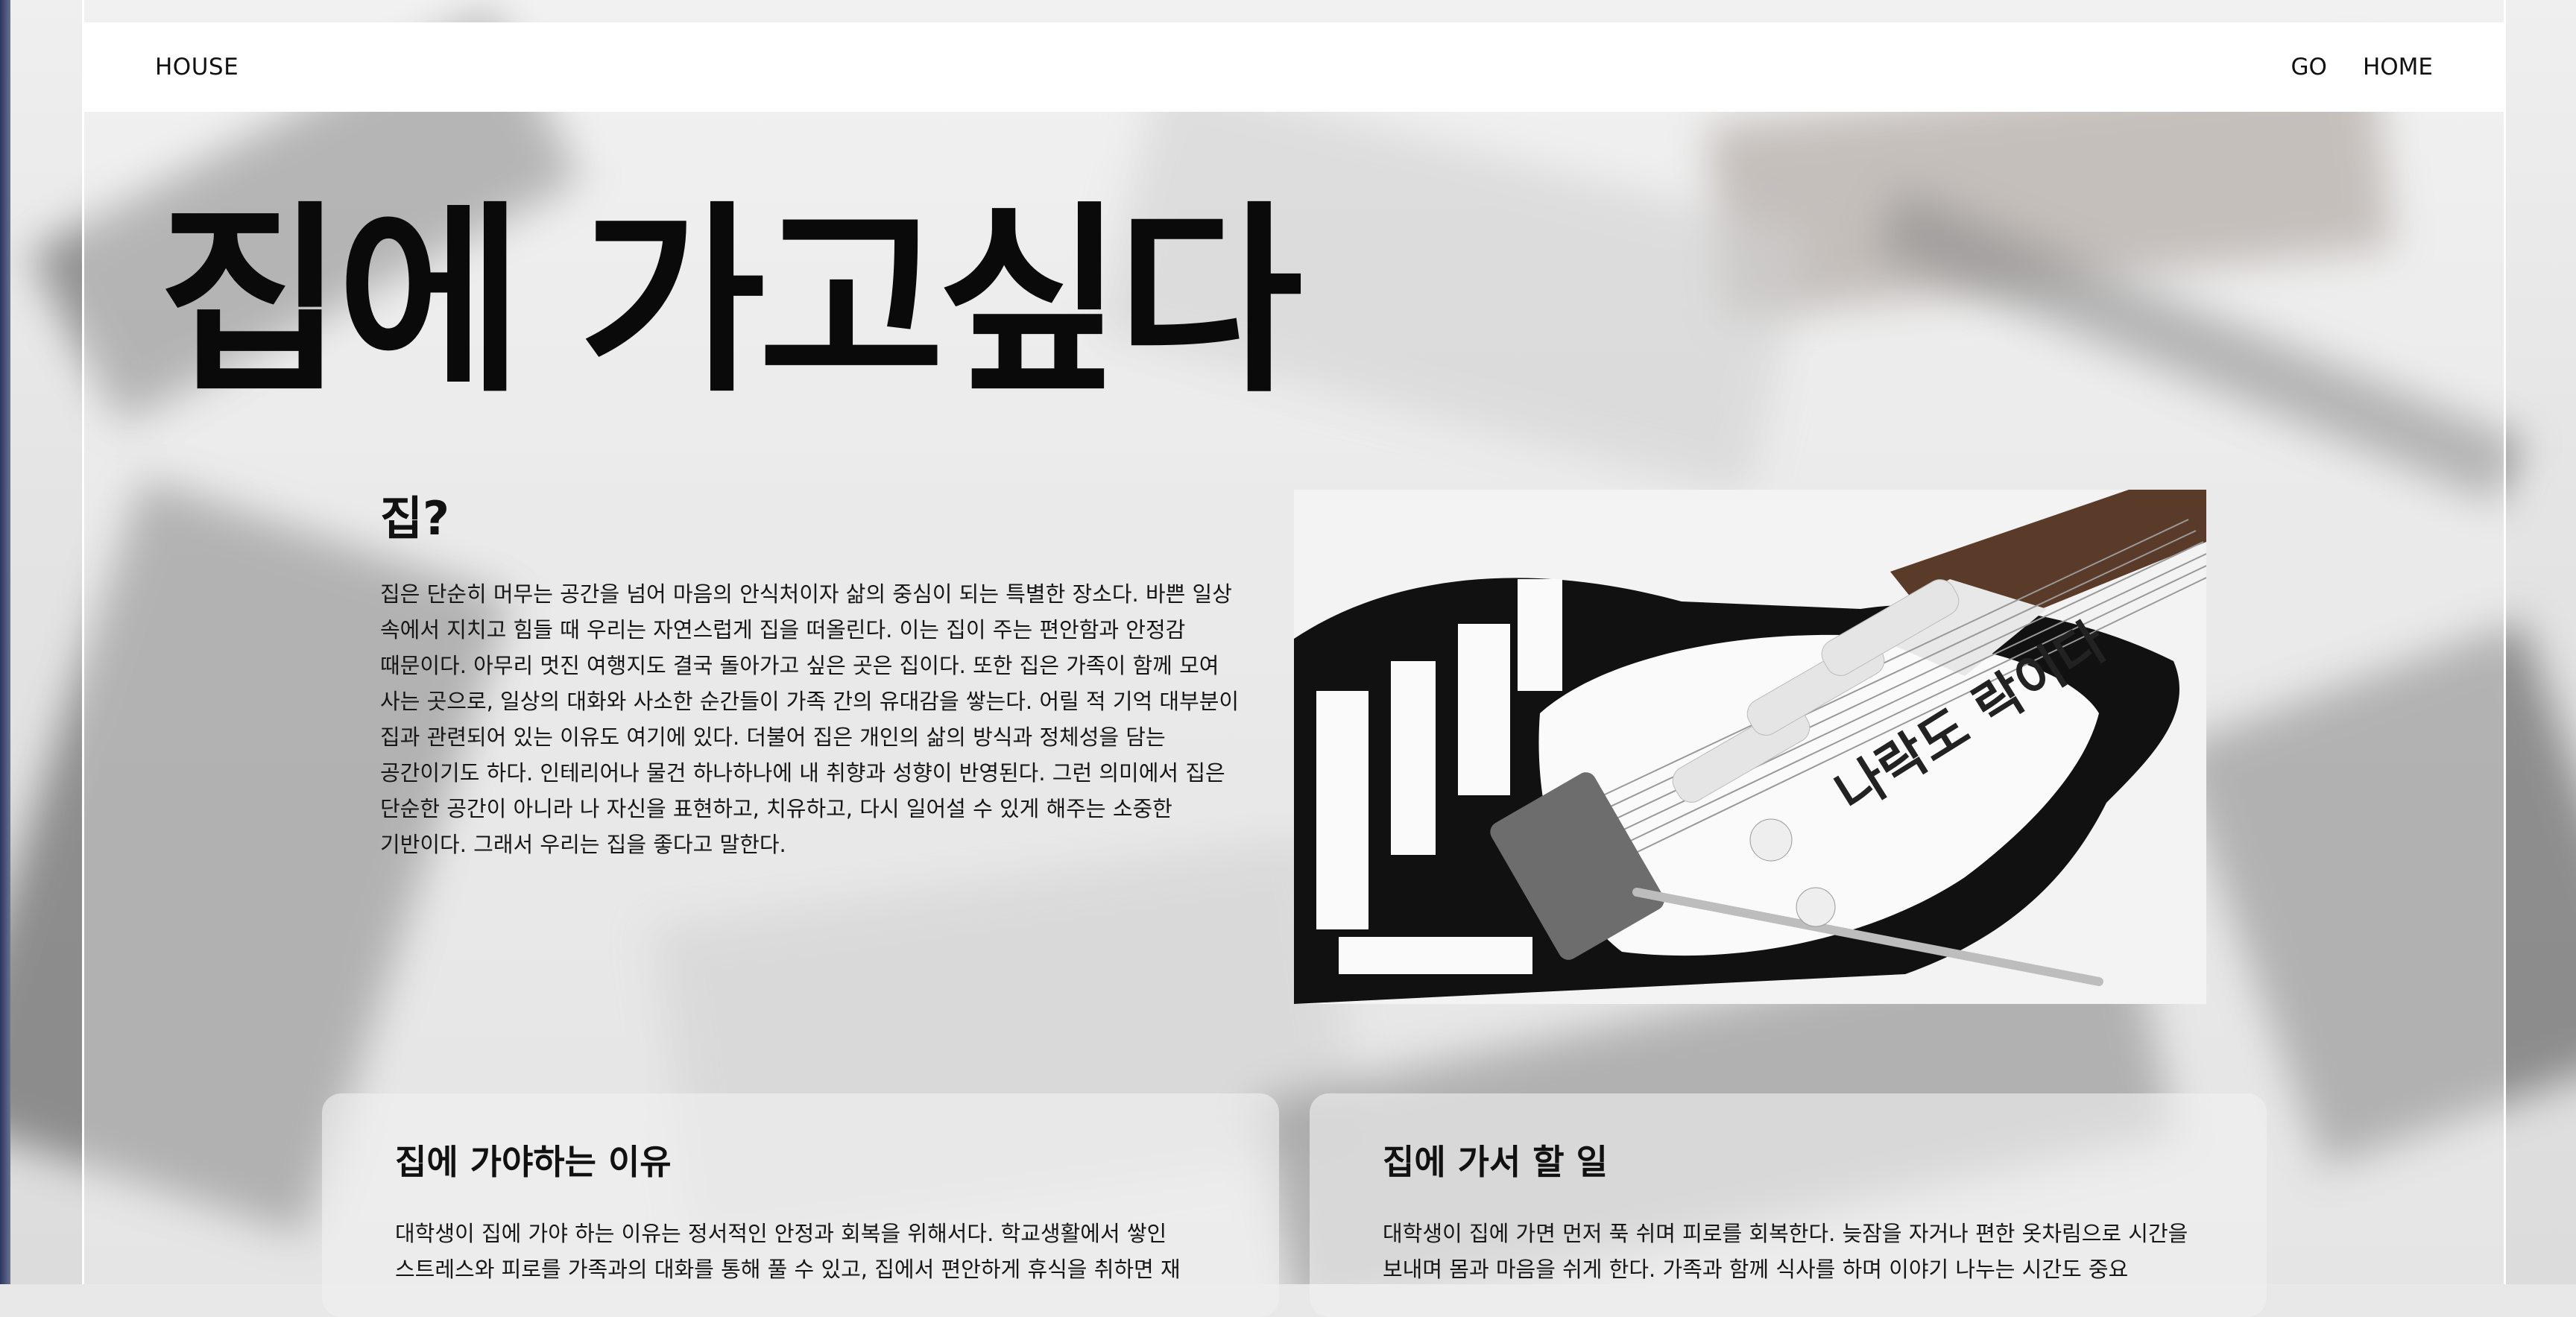 Image resolution: width=2576 pixels, height=1317 pixels. I want to click on hero-title: 집에 가고싶다, so click(730, 303).